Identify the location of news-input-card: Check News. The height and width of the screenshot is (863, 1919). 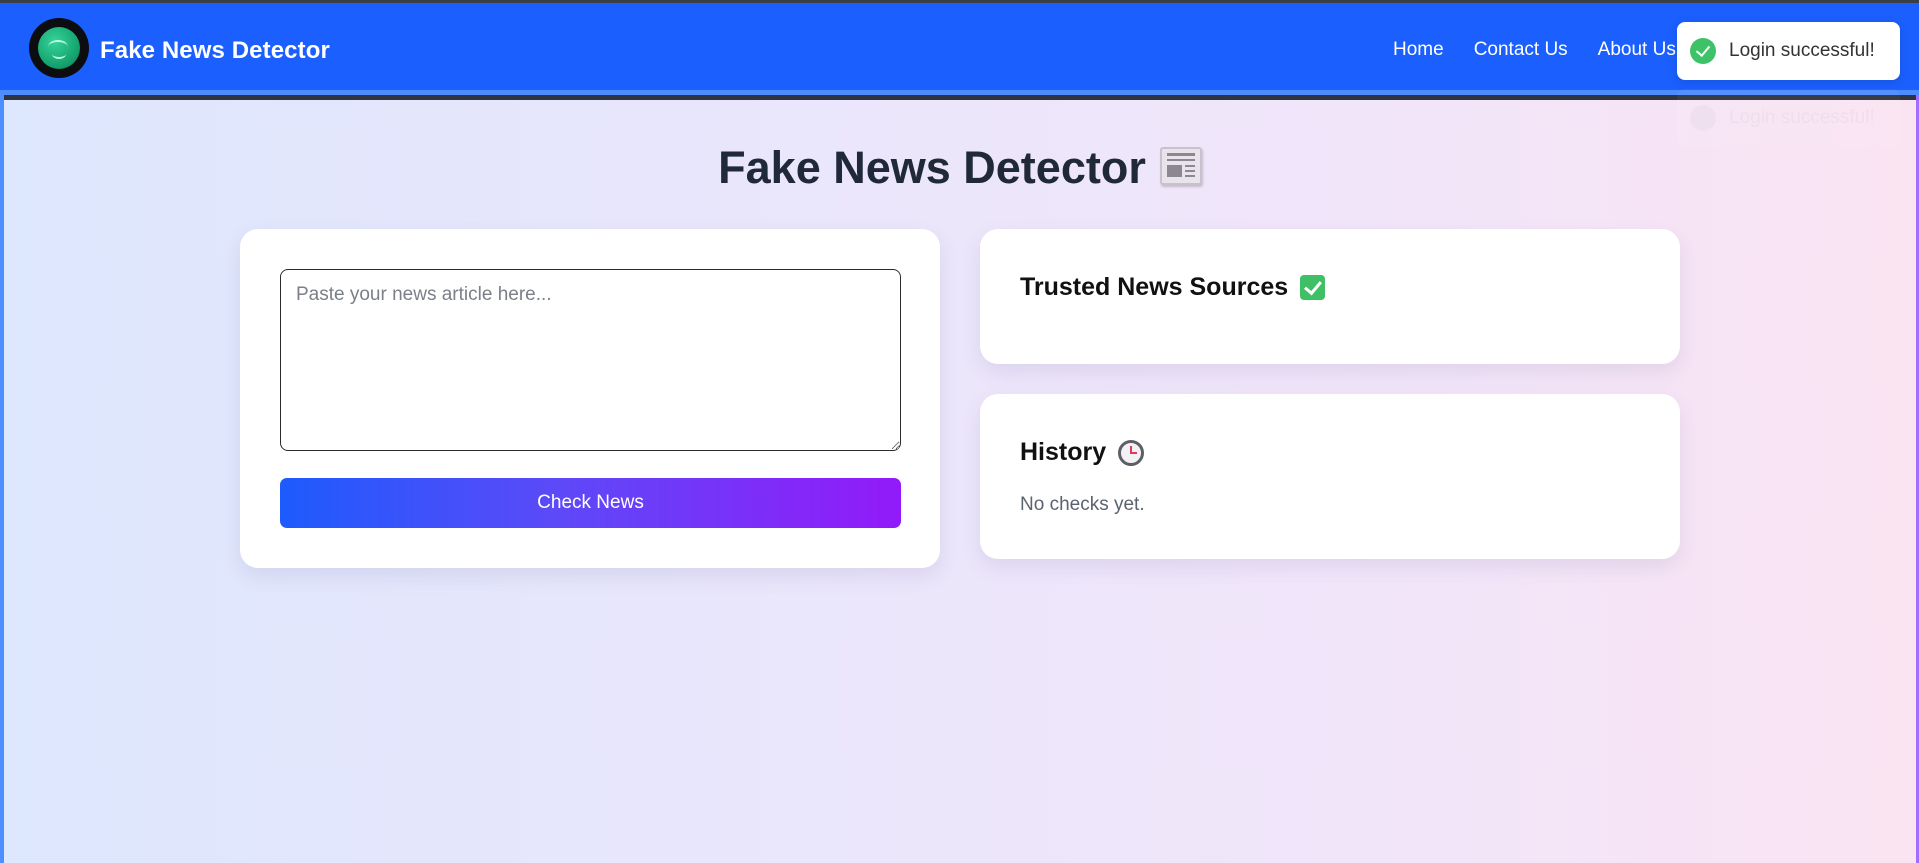
(590, 398).